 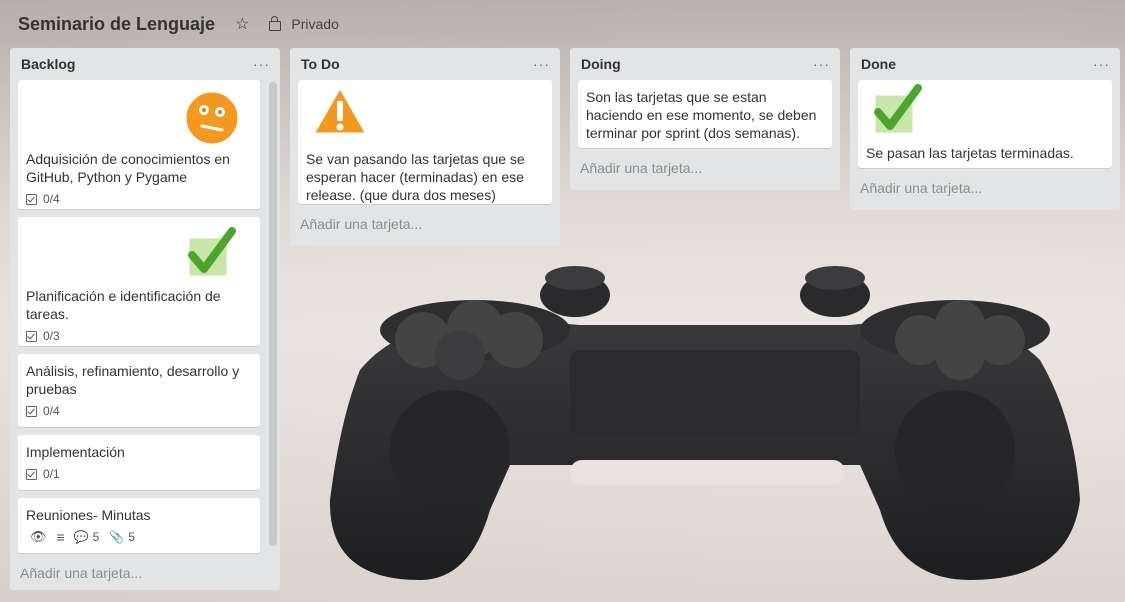 What do you see at coordinates (139, 462) in the screenshot?
I see `card: Implementación 0/1` at bounding box center [139, 462].